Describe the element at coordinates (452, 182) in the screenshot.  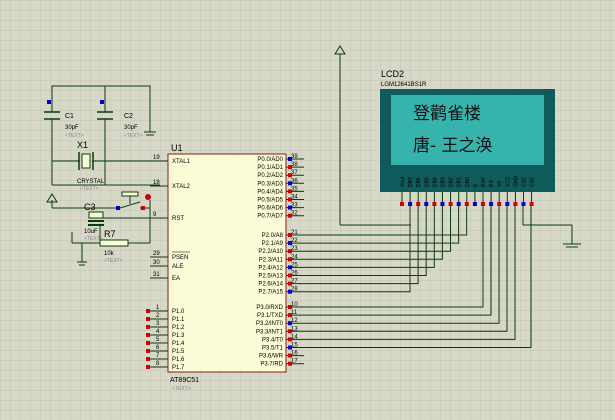
I see `svg-text: DB2` at that location.